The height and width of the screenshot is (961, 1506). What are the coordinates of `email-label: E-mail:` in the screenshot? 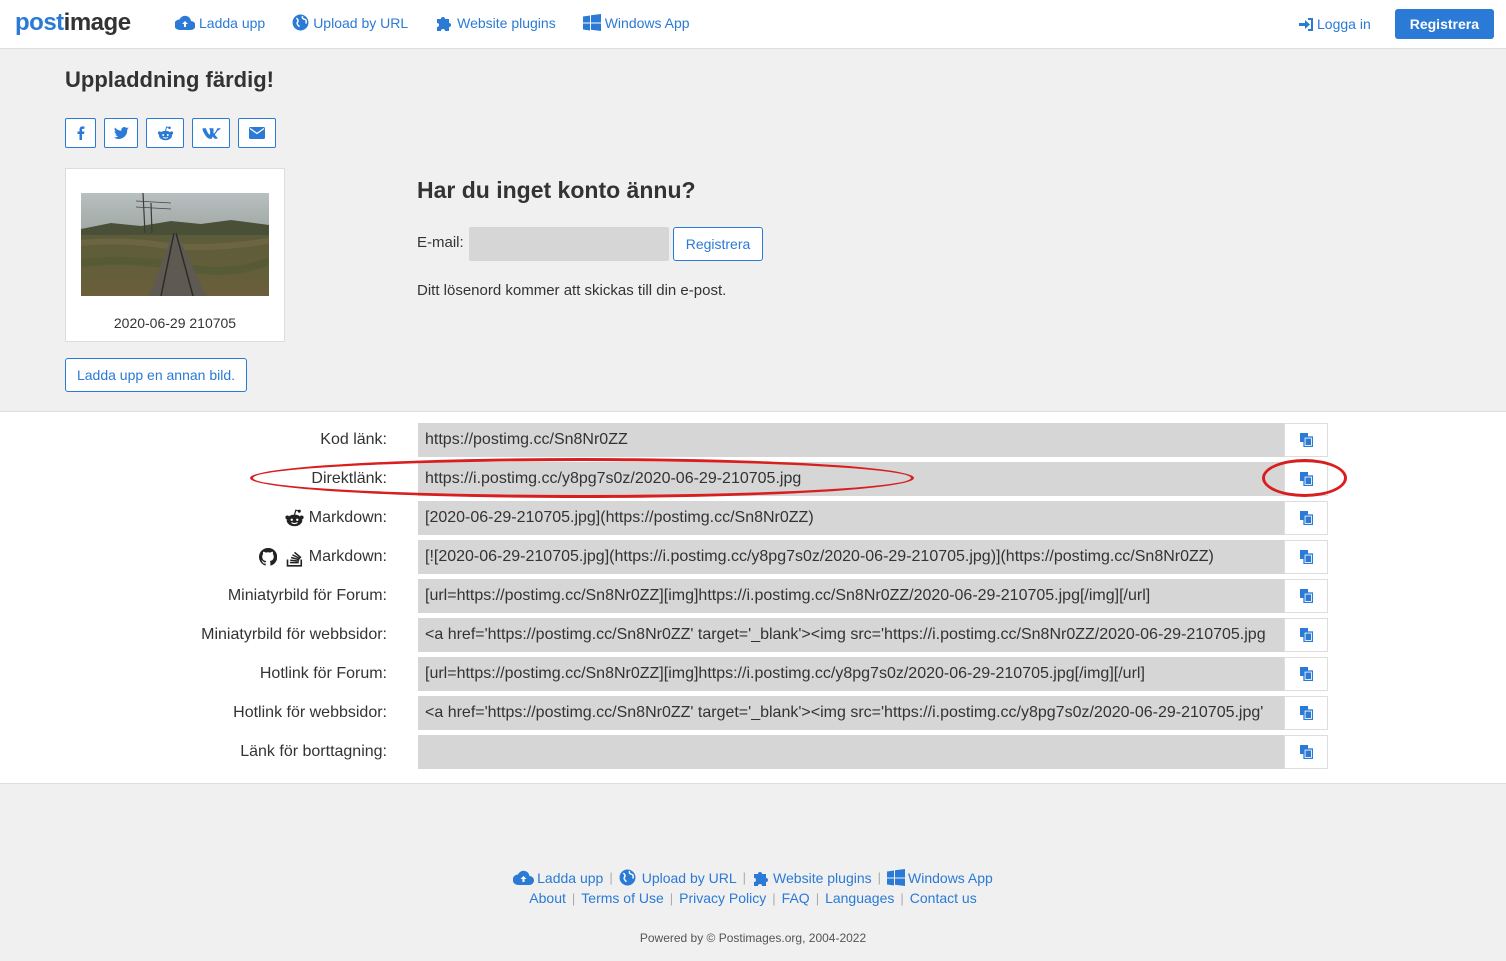 It's located at (440, 242).